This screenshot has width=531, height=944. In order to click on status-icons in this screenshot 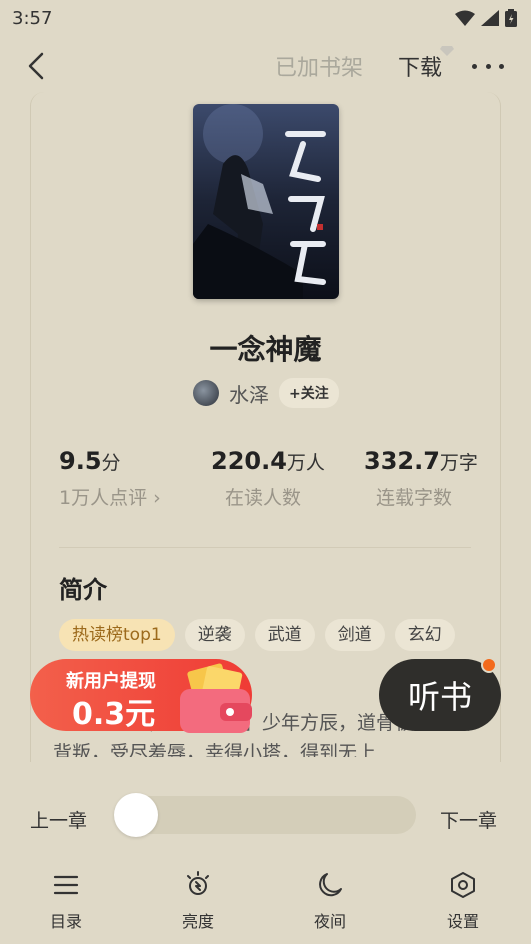, I will do `click(486, 18)`.